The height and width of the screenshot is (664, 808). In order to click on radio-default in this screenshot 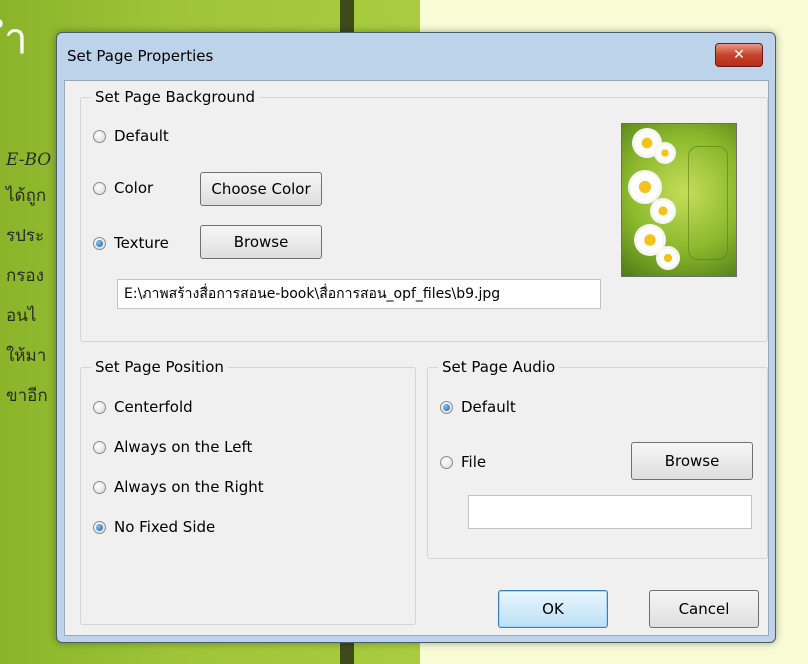, I will do `click(99, 136)`.